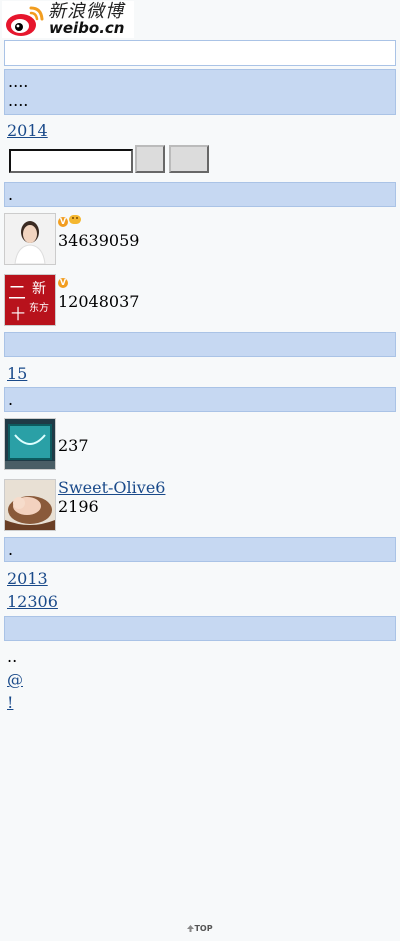 This screenshot has height=941, width=400. What do you see at coordinates (15, 679) in the screenshot?
I see `footer-link: @` at bounding box center [15, 679].